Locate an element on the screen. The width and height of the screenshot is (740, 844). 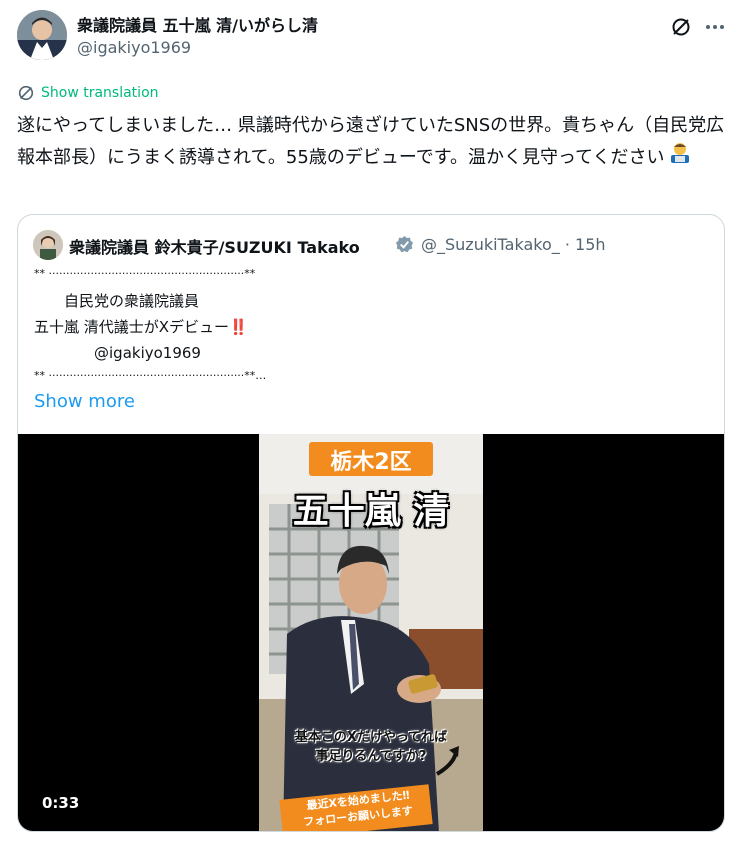
show-translation-link: Show translation is located at coordinates (88, 93).